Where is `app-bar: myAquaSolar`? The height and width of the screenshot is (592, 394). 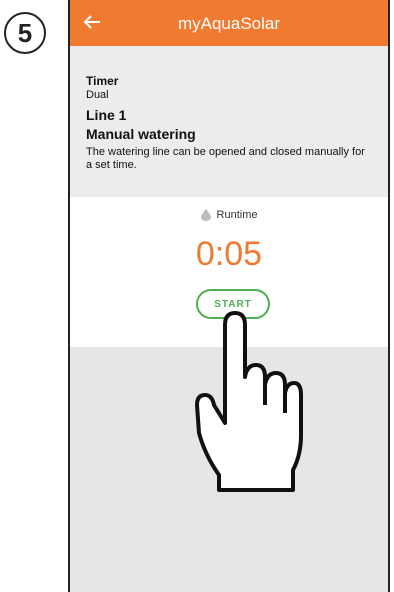 app-bar: myAquaSolar is located at coordinates (229, 23).